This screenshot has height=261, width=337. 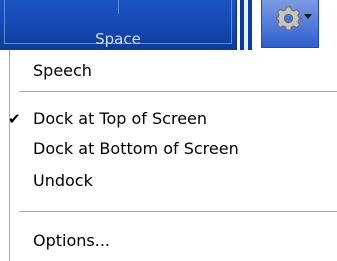 What do you see at coordinates (120, 118) in the screenshot?
I see `menu-item-label: Dock at Top of Screen` at bounding box center [120, 118].